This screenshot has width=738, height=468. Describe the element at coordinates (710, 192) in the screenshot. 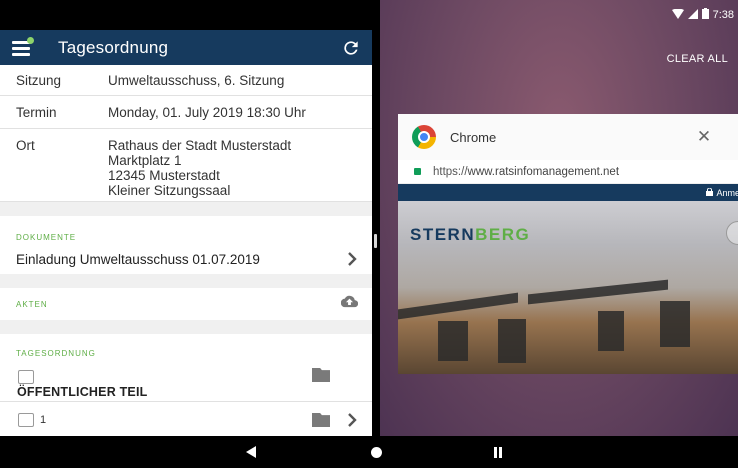

I see `lock-icon` at that location.